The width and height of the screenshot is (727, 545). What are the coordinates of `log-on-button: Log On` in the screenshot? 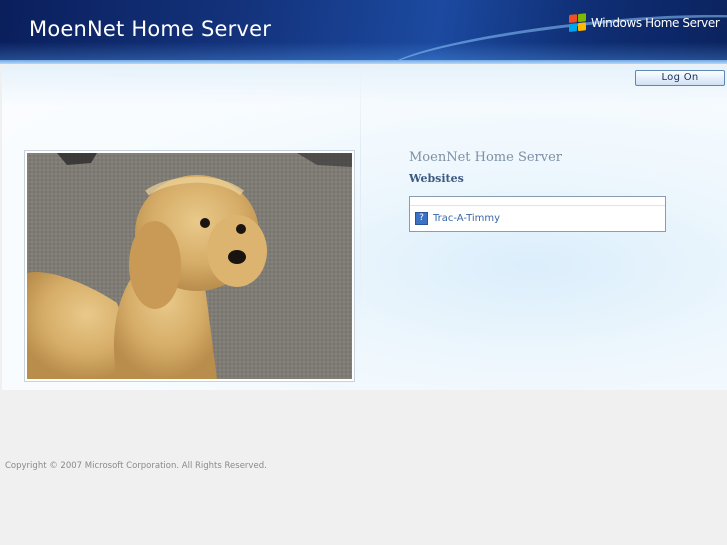 It's located at (680, 78).